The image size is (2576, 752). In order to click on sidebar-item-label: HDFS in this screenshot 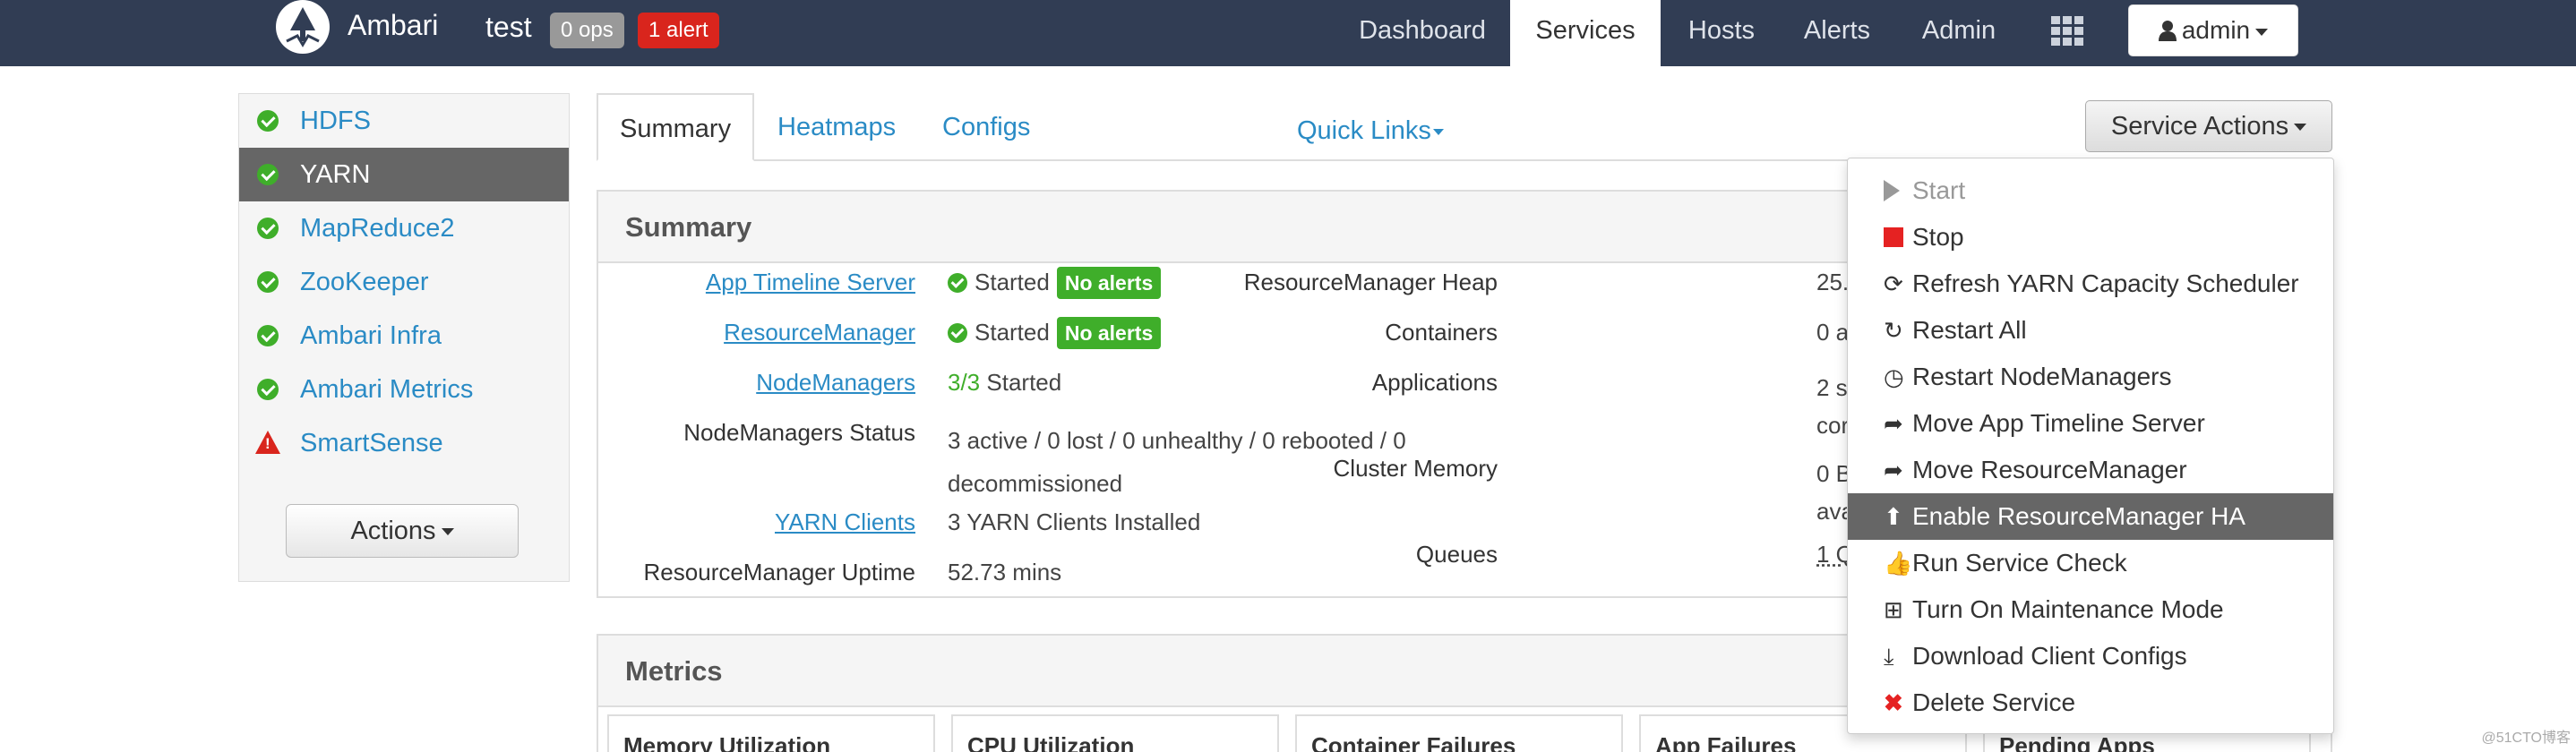, I will do `click(335, 121)`.